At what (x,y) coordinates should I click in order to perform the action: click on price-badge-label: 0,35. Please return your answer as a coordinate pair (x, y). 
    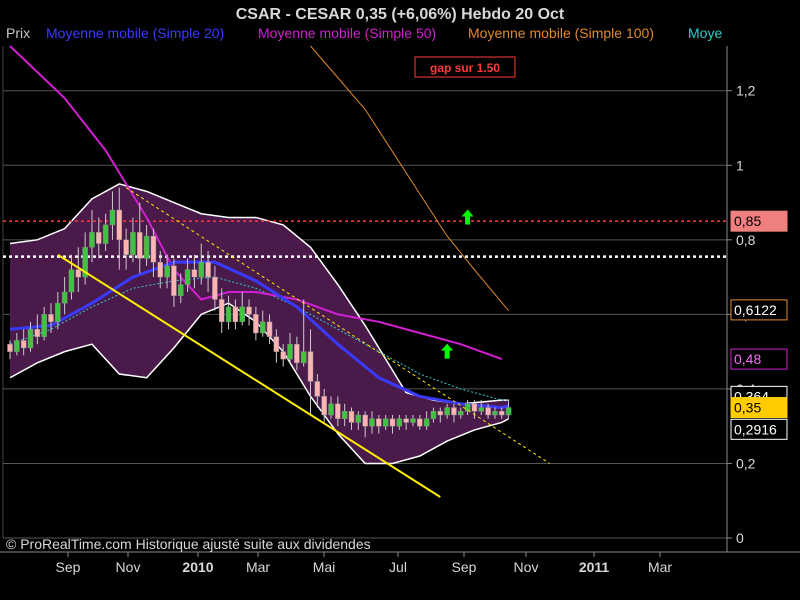
    Looking at the image, I should click on (747, 408).